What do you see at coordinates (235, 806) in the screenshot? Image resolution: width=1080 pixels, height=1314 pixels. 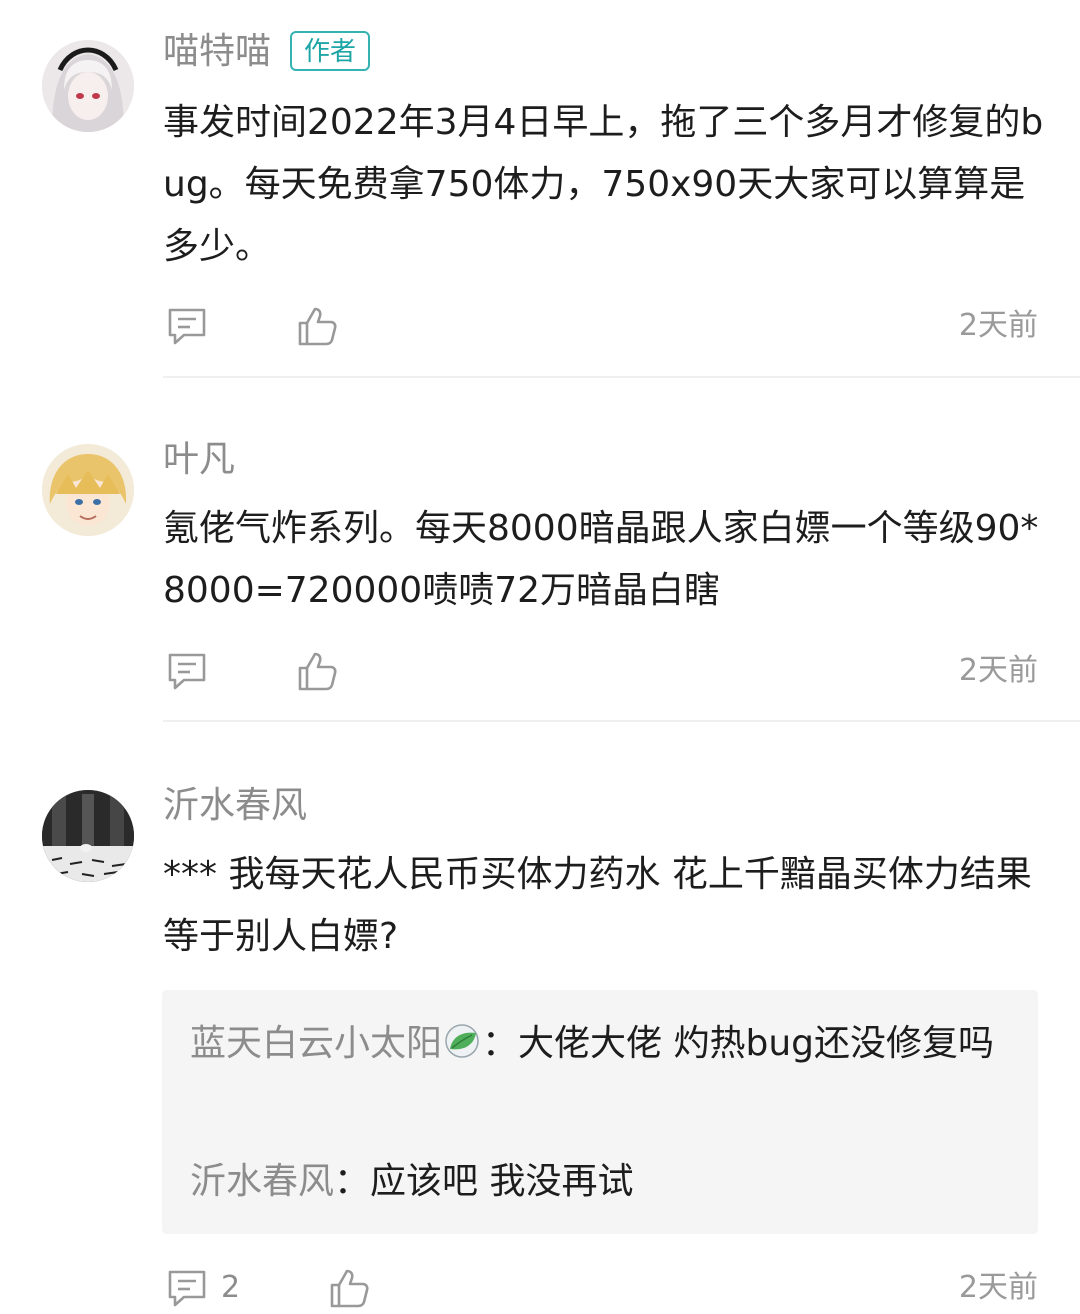 I see `comment-username: 沂水春风` at bounding box center [235, 806].